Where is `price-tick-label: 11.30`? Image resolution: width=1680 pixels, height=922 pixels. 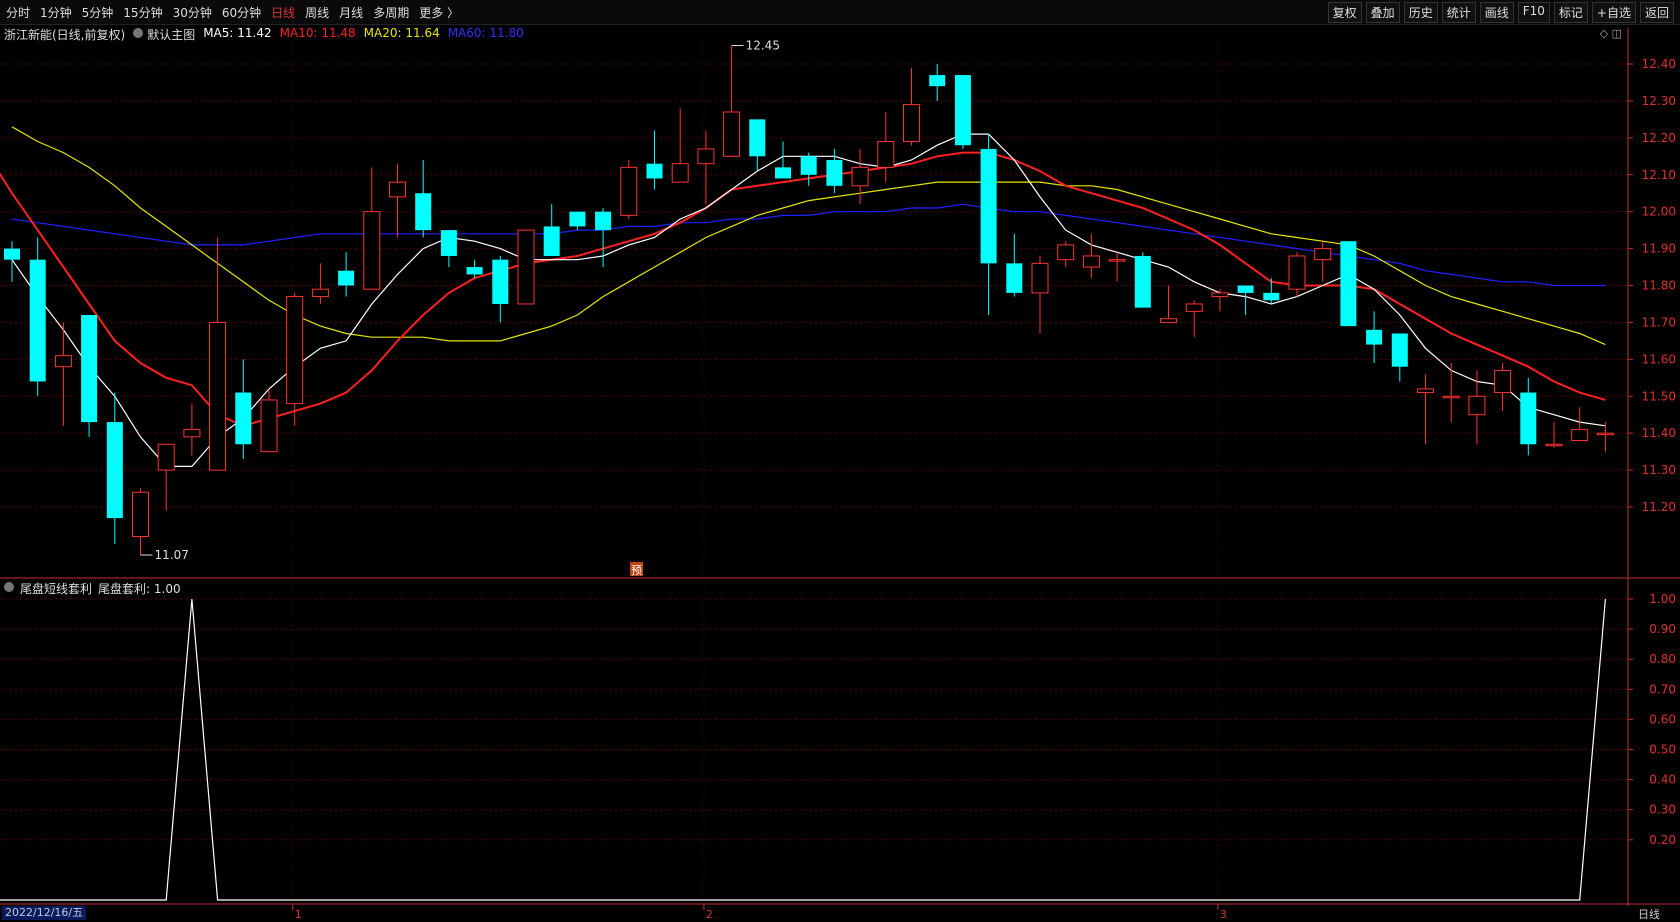
price-tick-label: 11.30 is located at coordinates (1659, 470).